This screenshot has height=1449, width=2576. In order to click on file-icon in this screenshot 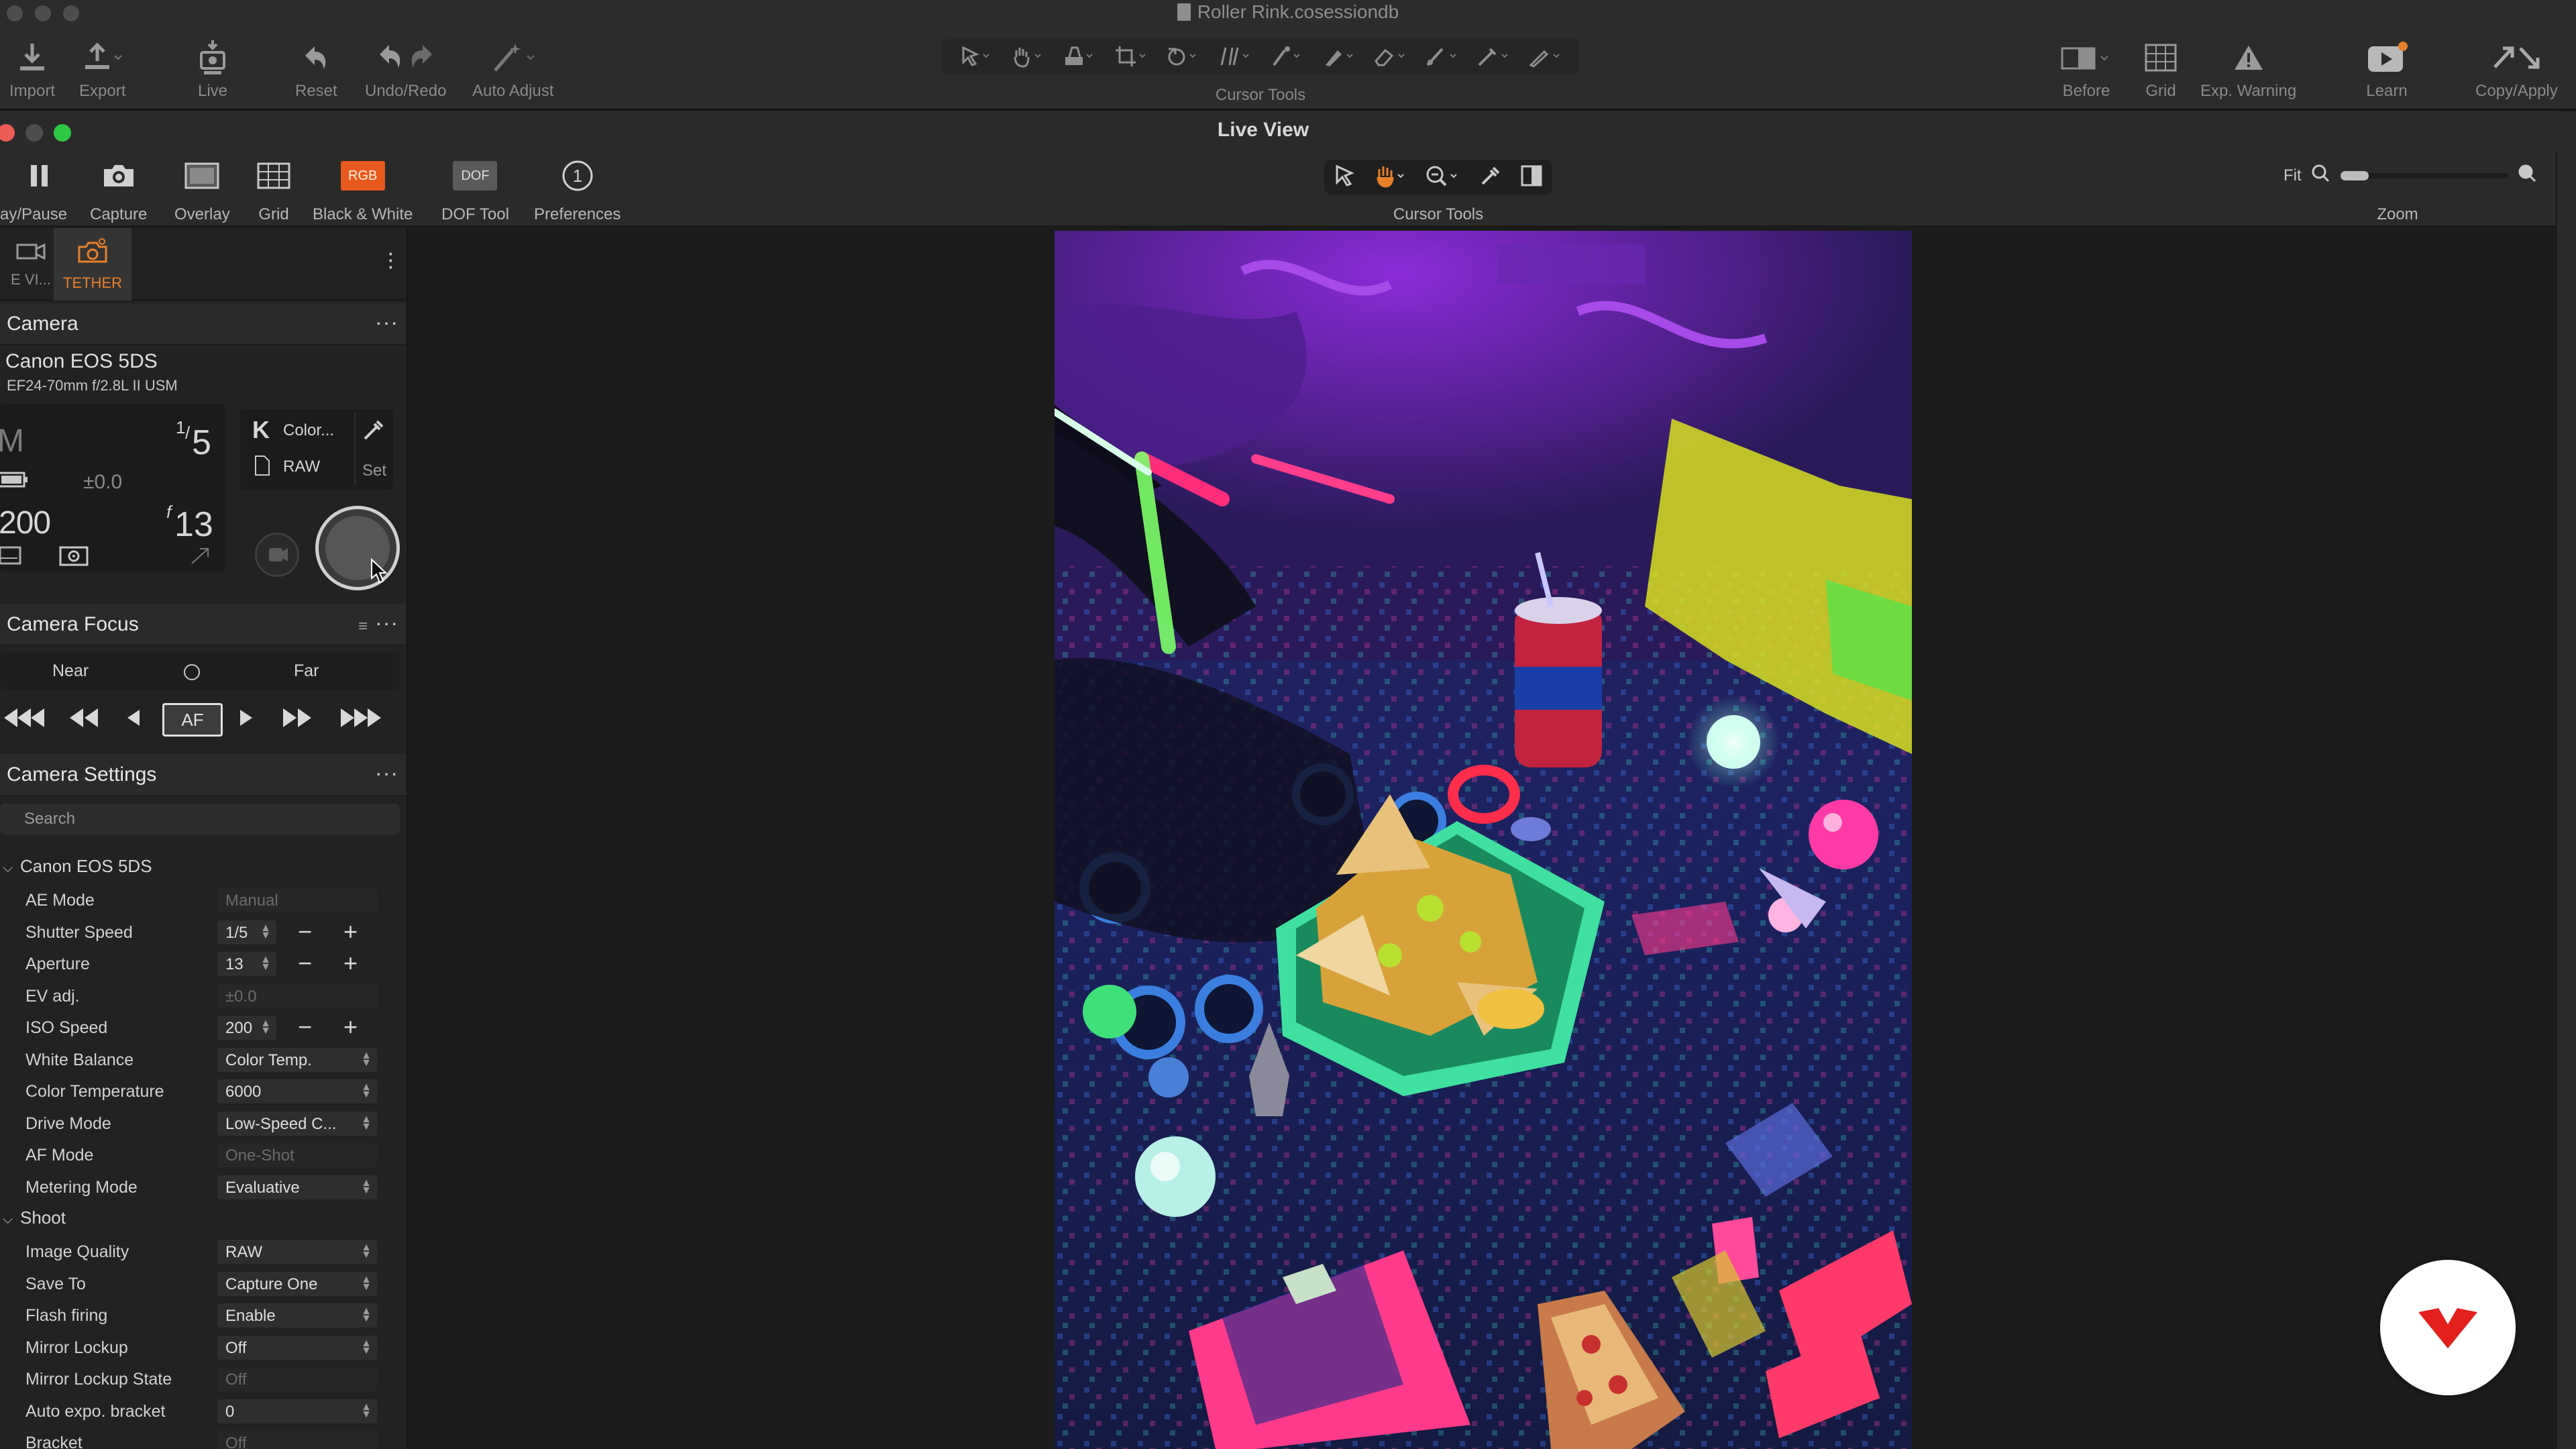, I will do `click(262, 467)`.